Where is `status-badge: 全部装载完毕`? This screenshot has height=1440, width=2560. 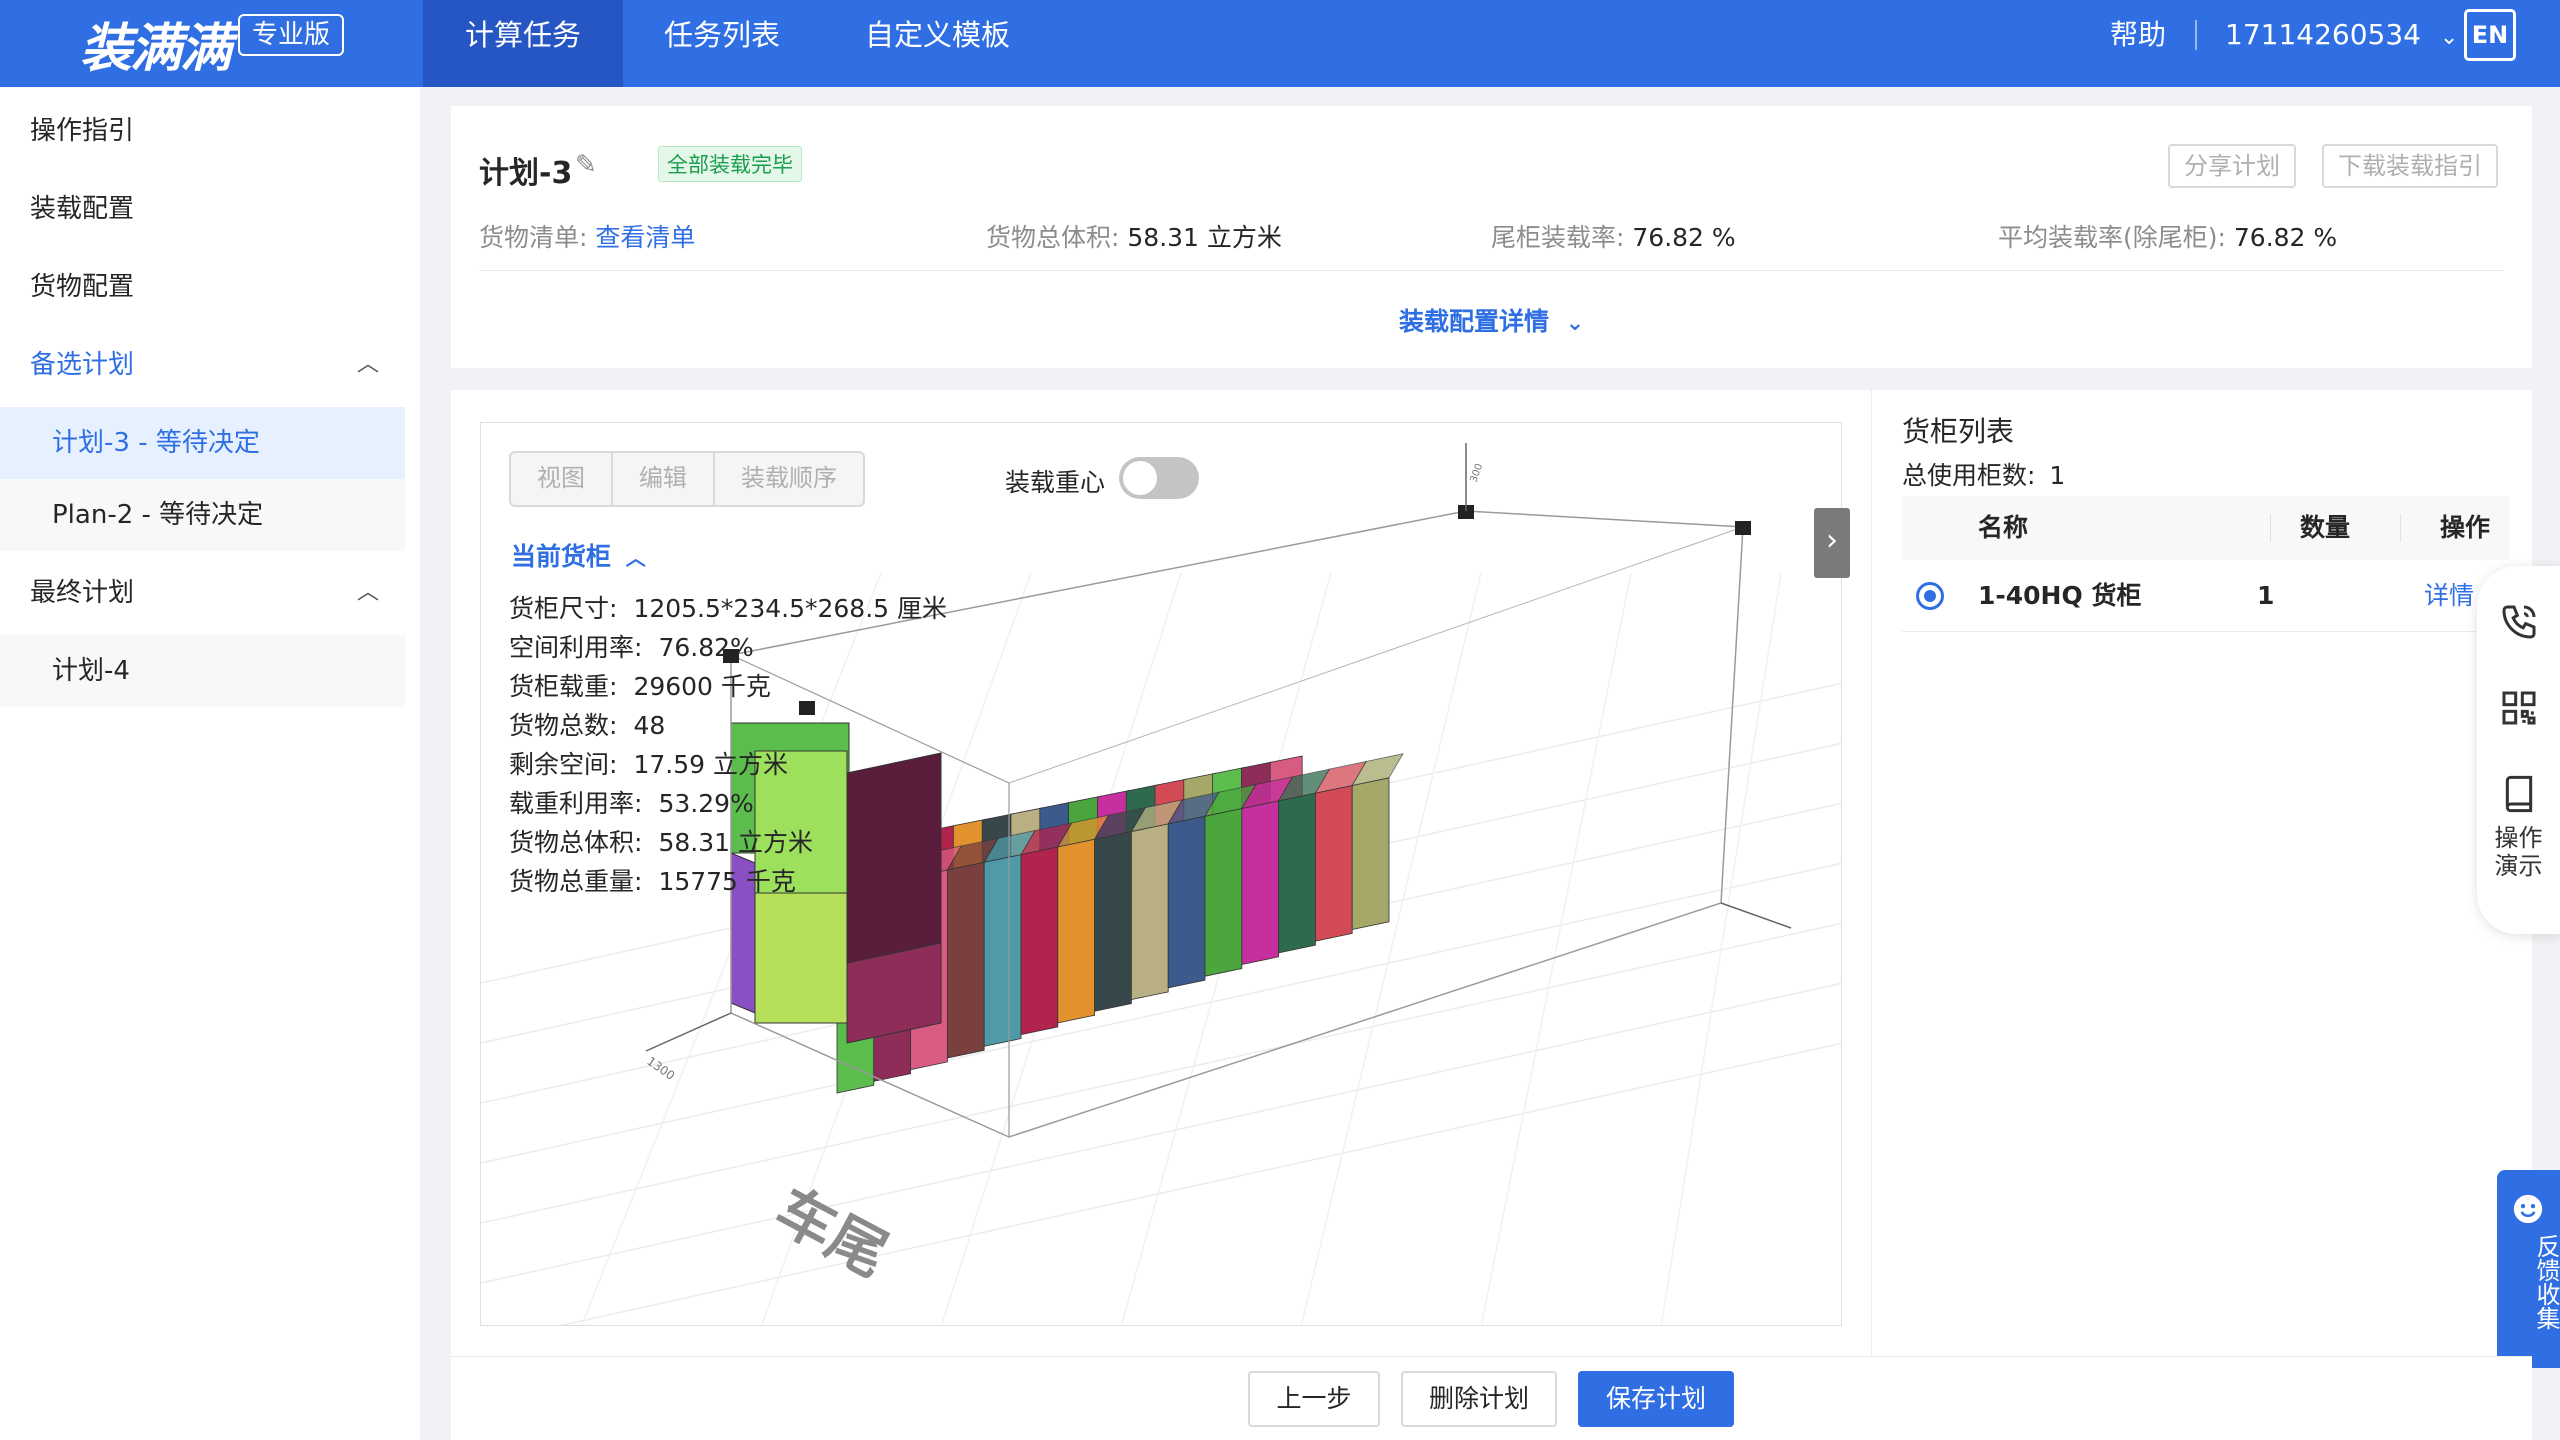 status-badge: 全部装载完毕 is located at coordinates (730, 164).